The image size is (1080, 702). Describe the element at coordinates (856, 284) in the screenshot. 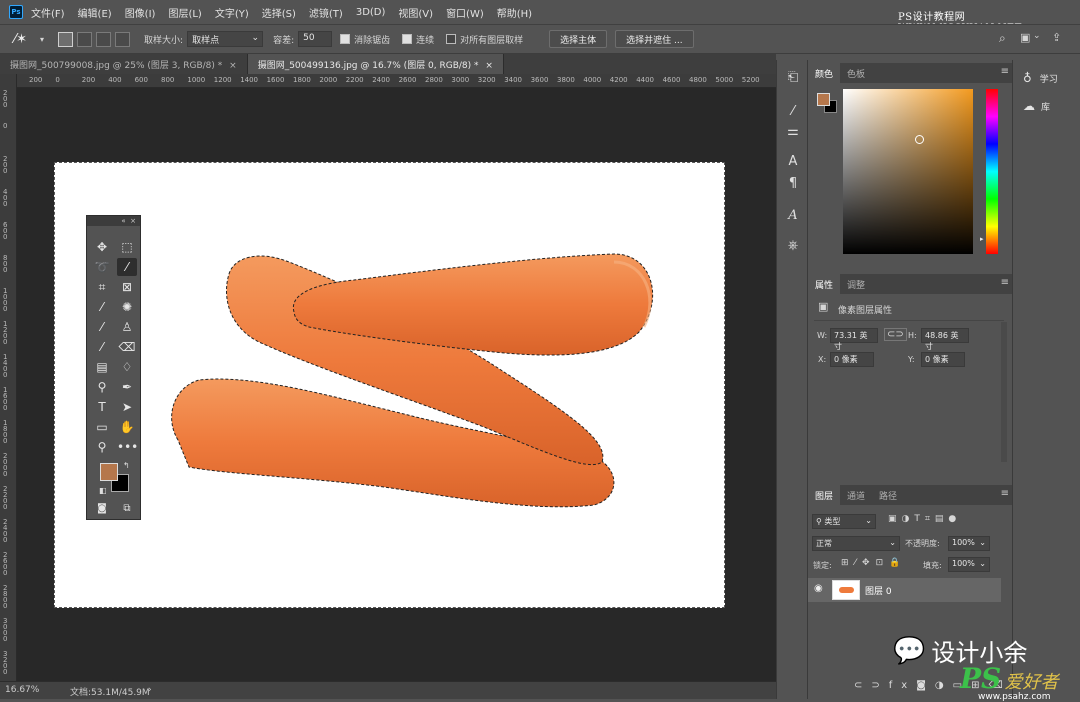

I see `tab-adjustments: 调整` at that location.